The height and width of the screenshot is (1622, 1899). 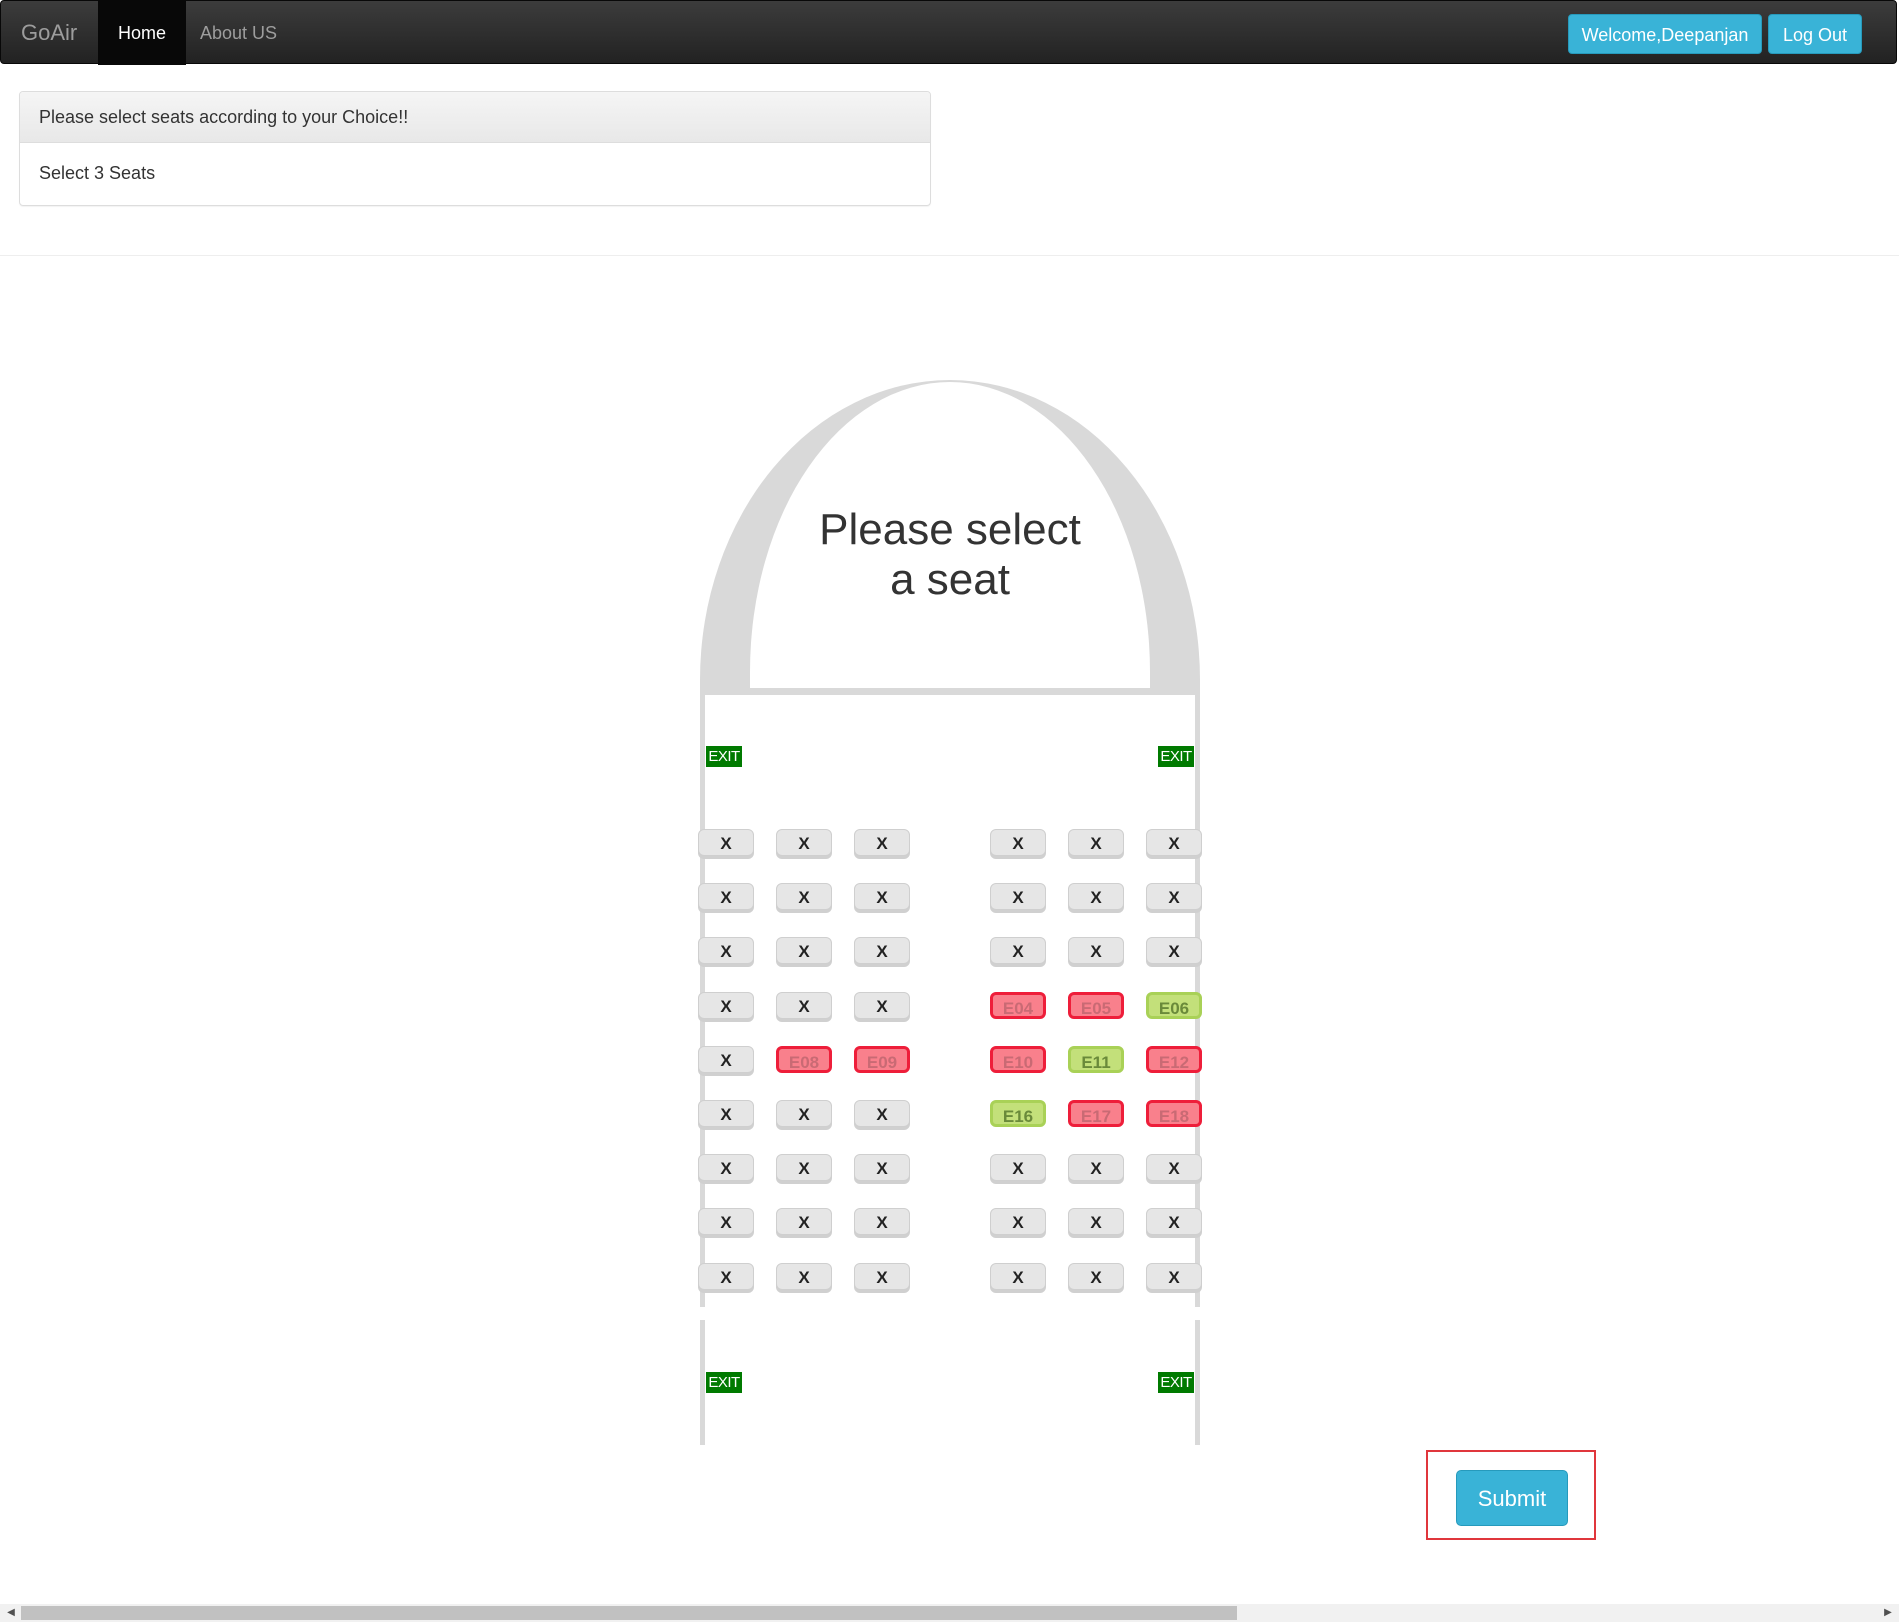 What do you see at coordinates (804, 1276) in the screenshot?
I see `seat-r9-c2: X` at bounding box center [804, 1276].